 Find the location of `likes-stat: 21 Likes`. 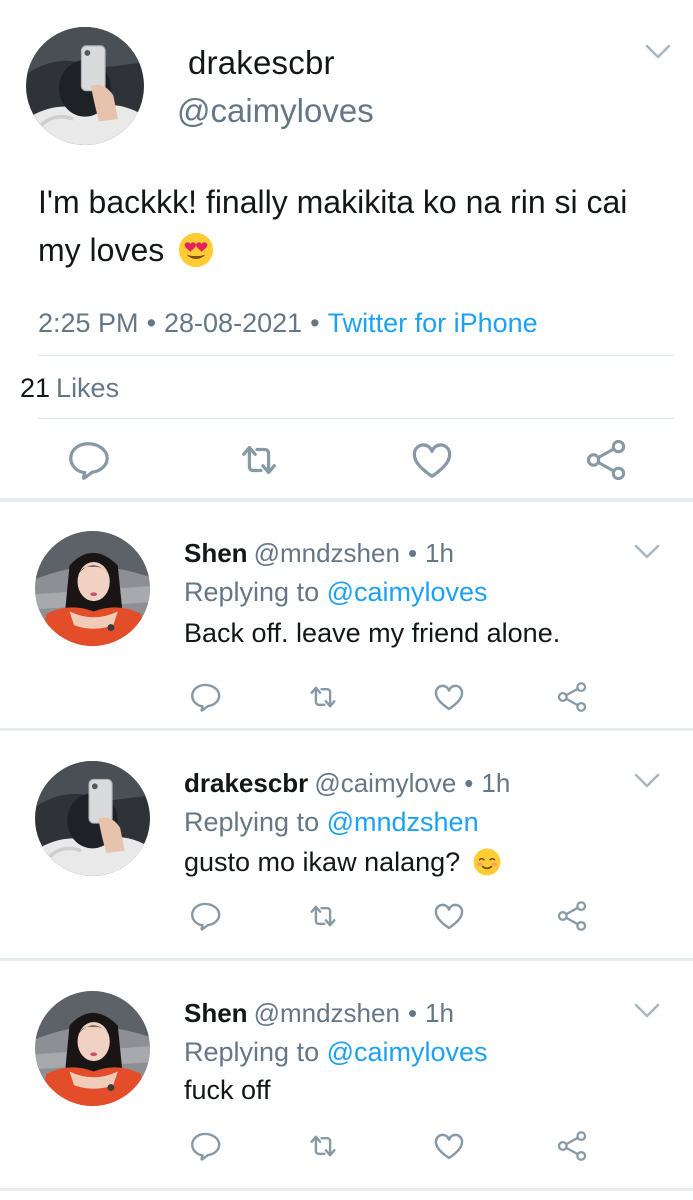

likes-stat: 21 Likes is located at coordinates (69, 388).